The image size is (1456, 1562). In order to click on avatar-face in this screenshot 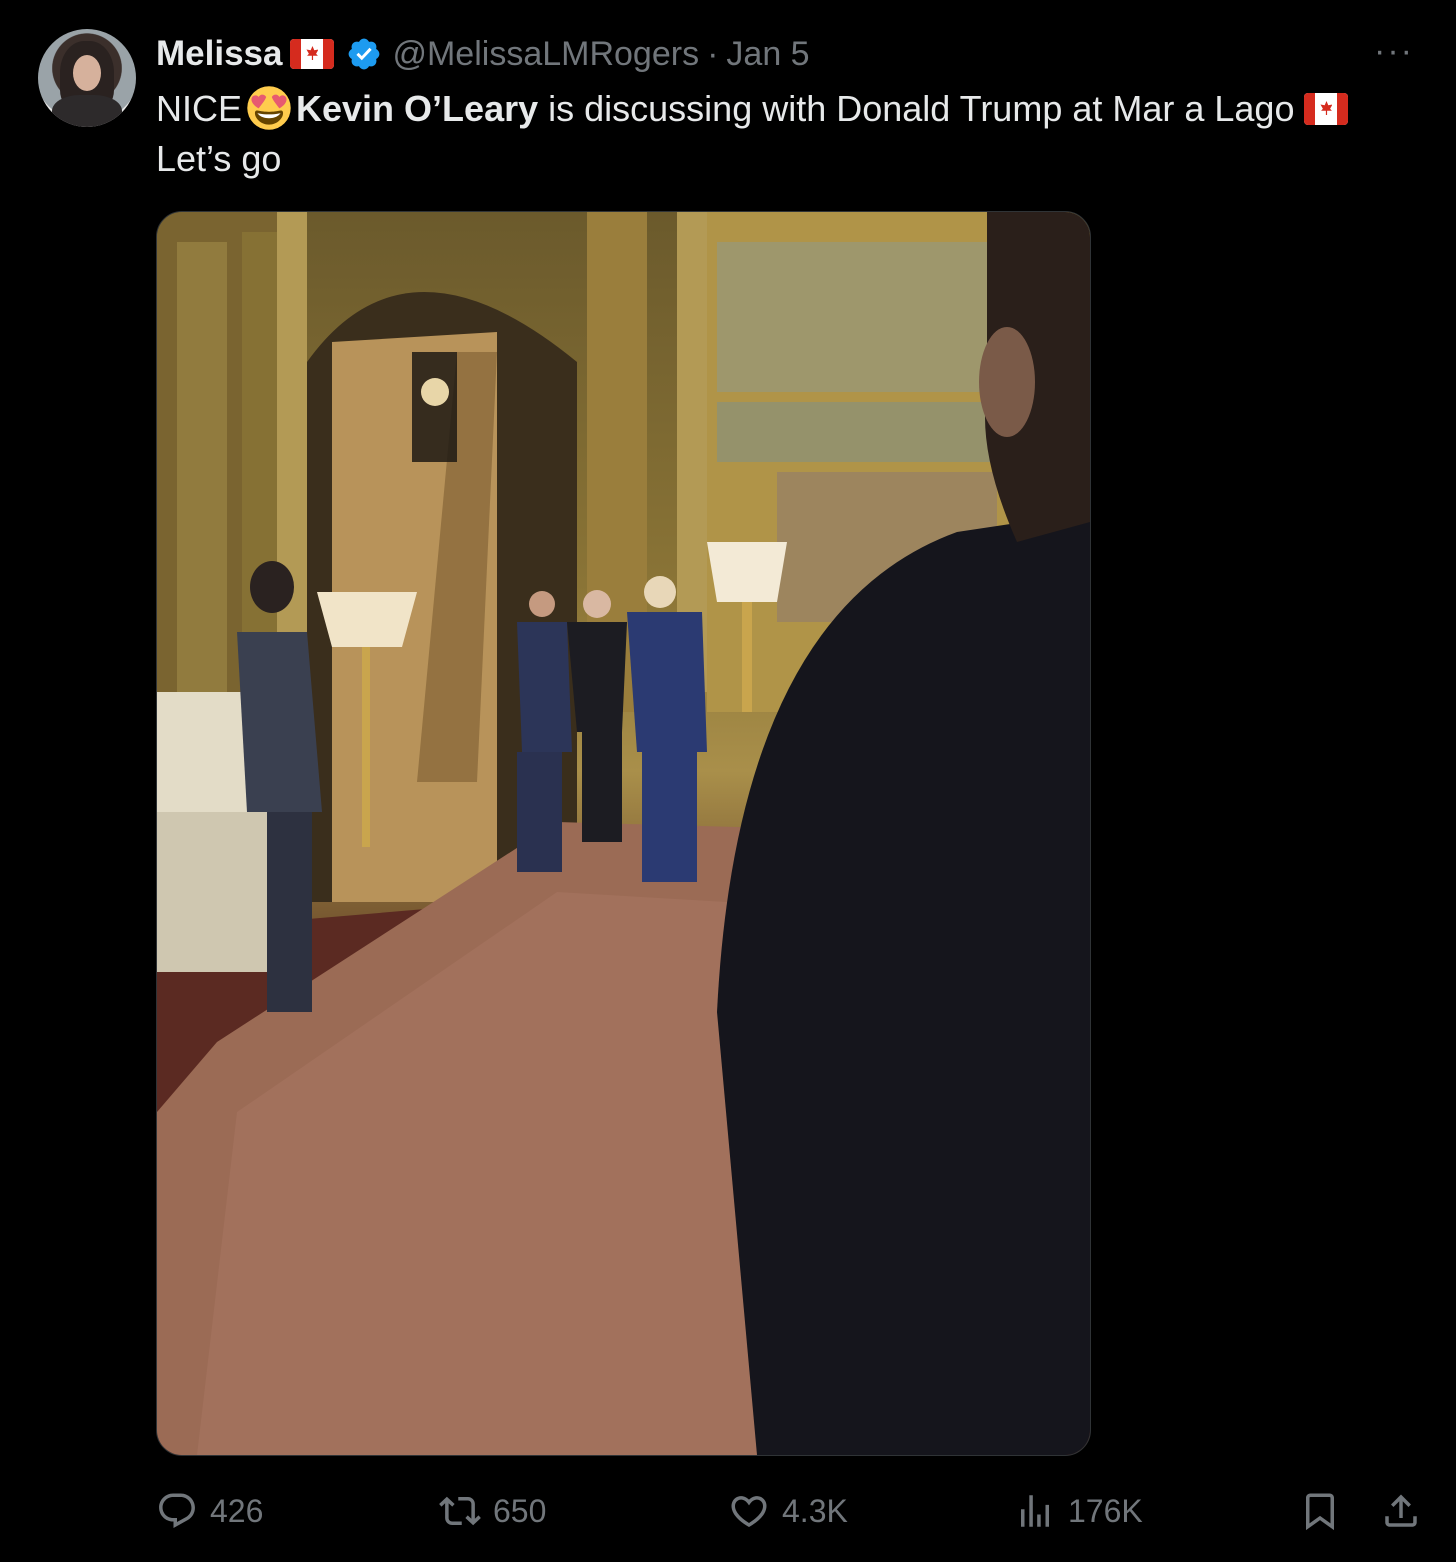, I will do `click(87, 73)`.